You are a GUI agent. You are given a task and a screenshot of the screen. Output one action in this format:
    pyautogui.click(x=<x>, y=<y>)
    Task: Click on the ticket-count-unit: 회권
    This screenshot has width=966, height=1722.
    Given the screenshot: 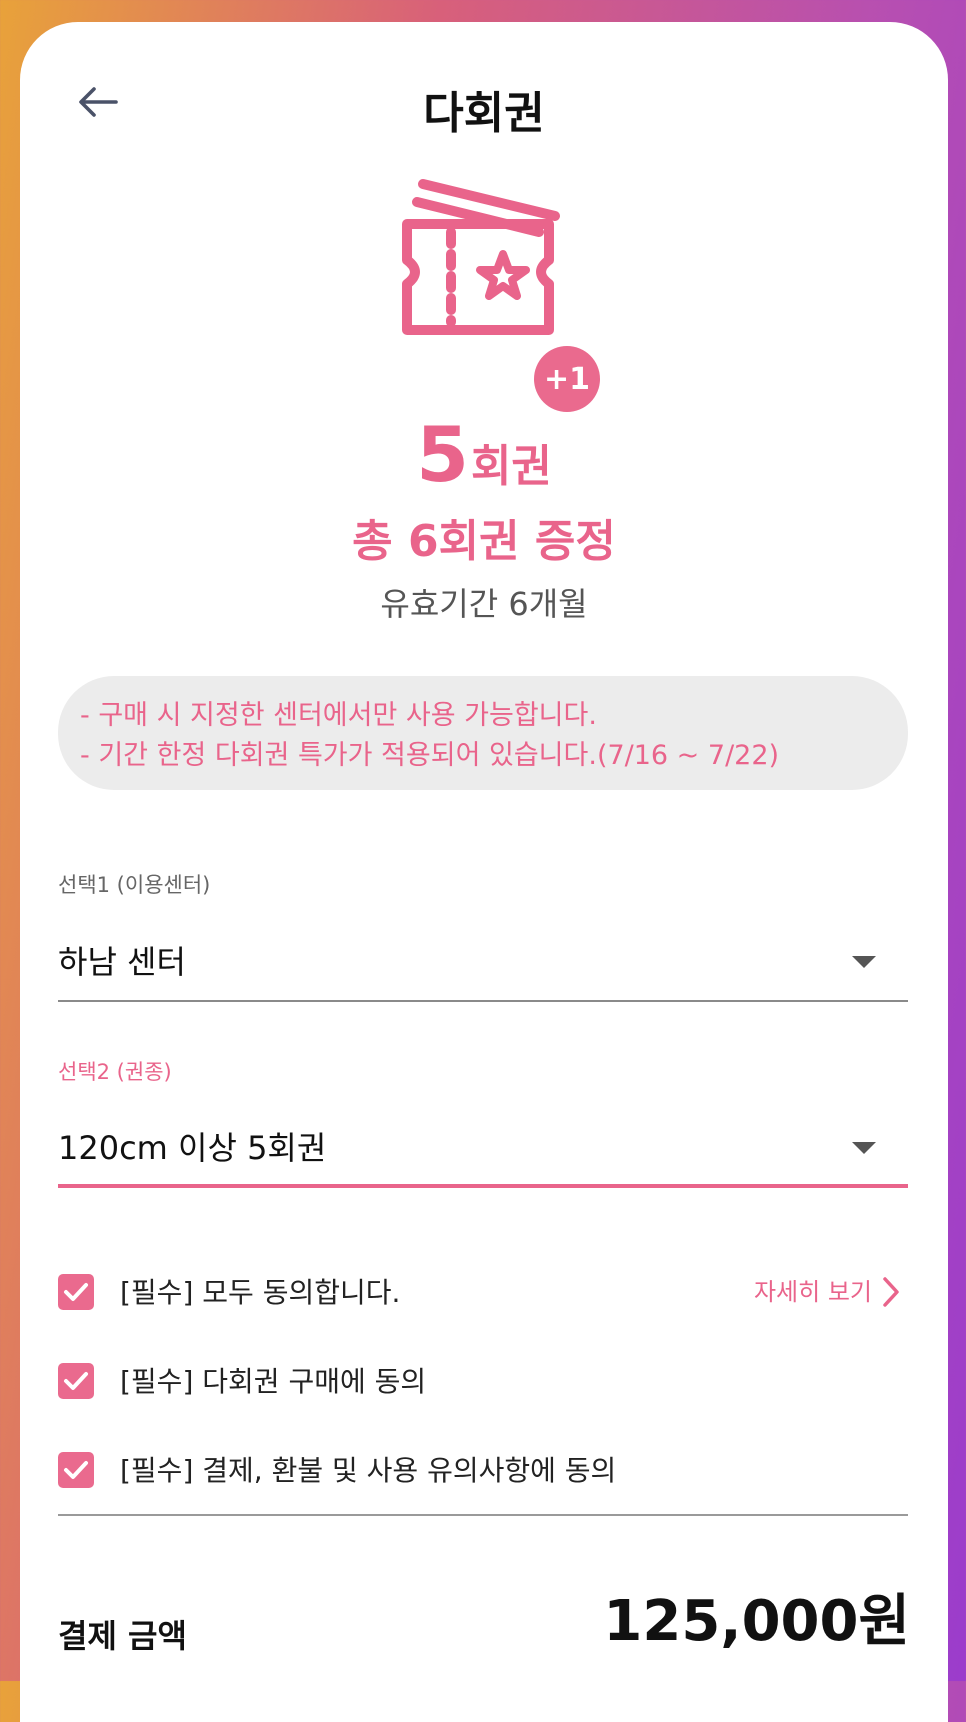 What is the action you would take?
    pyautogui.click(x=511, y=466)
    